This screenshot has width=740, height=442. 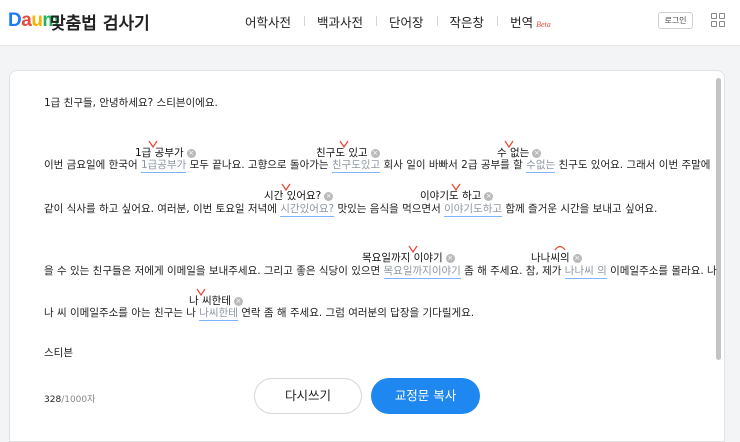 What do you see at coordinates (53, 400) in the screenshot?
I see `character-count-value: 328` at bounding box center [53, 400].